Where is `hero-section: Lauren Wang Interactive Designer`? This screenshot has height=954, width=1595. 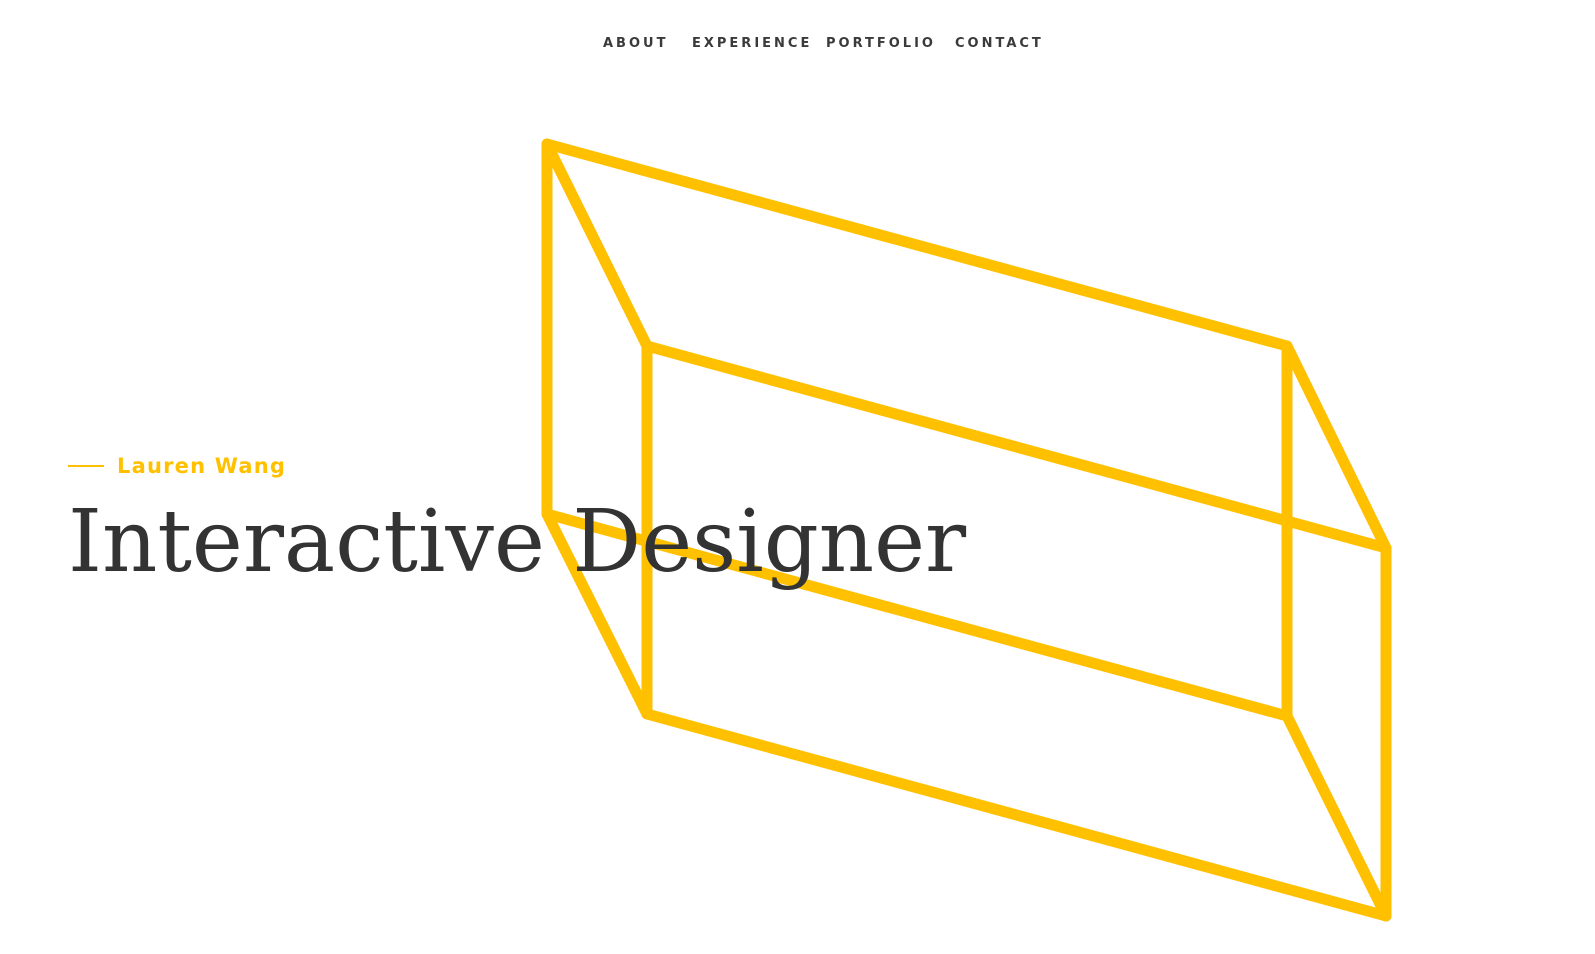
hero-section: Lauren Wang Interactive Designer is located at coordinates (517, 522).